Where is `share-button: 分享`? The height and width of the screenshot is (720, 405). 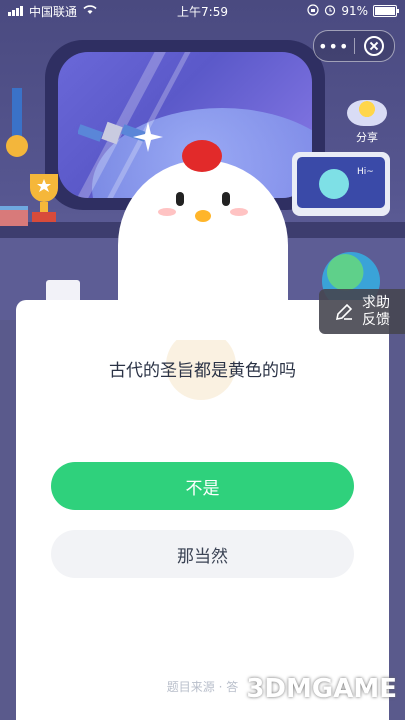 share-button: 分享 is located at coordinates (367, 122).